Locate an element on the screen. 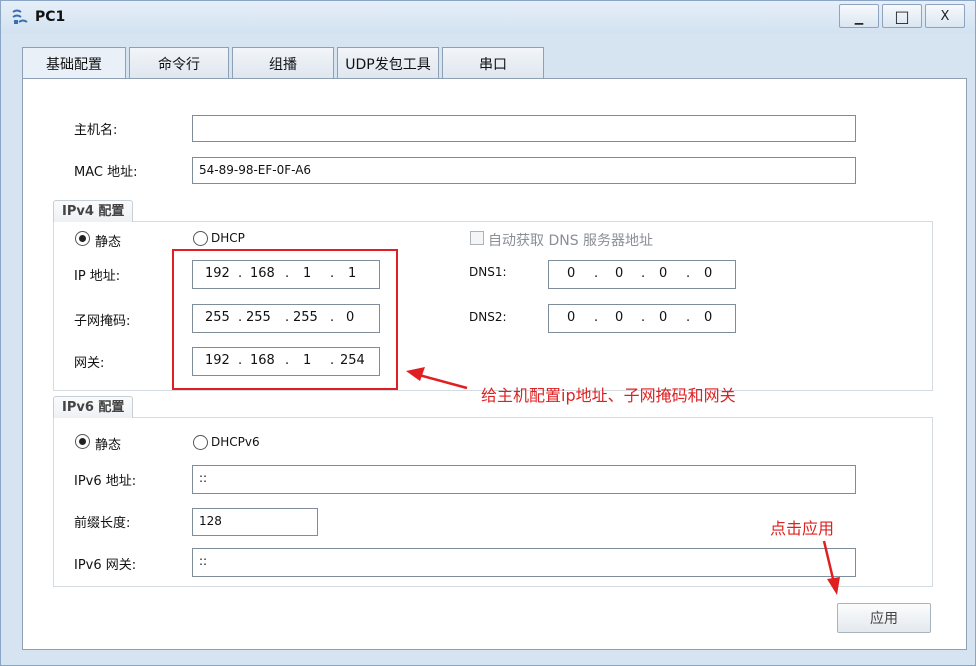  ipv6-gateway-label: IPv6 网关: is located at coordinates (105, 565).